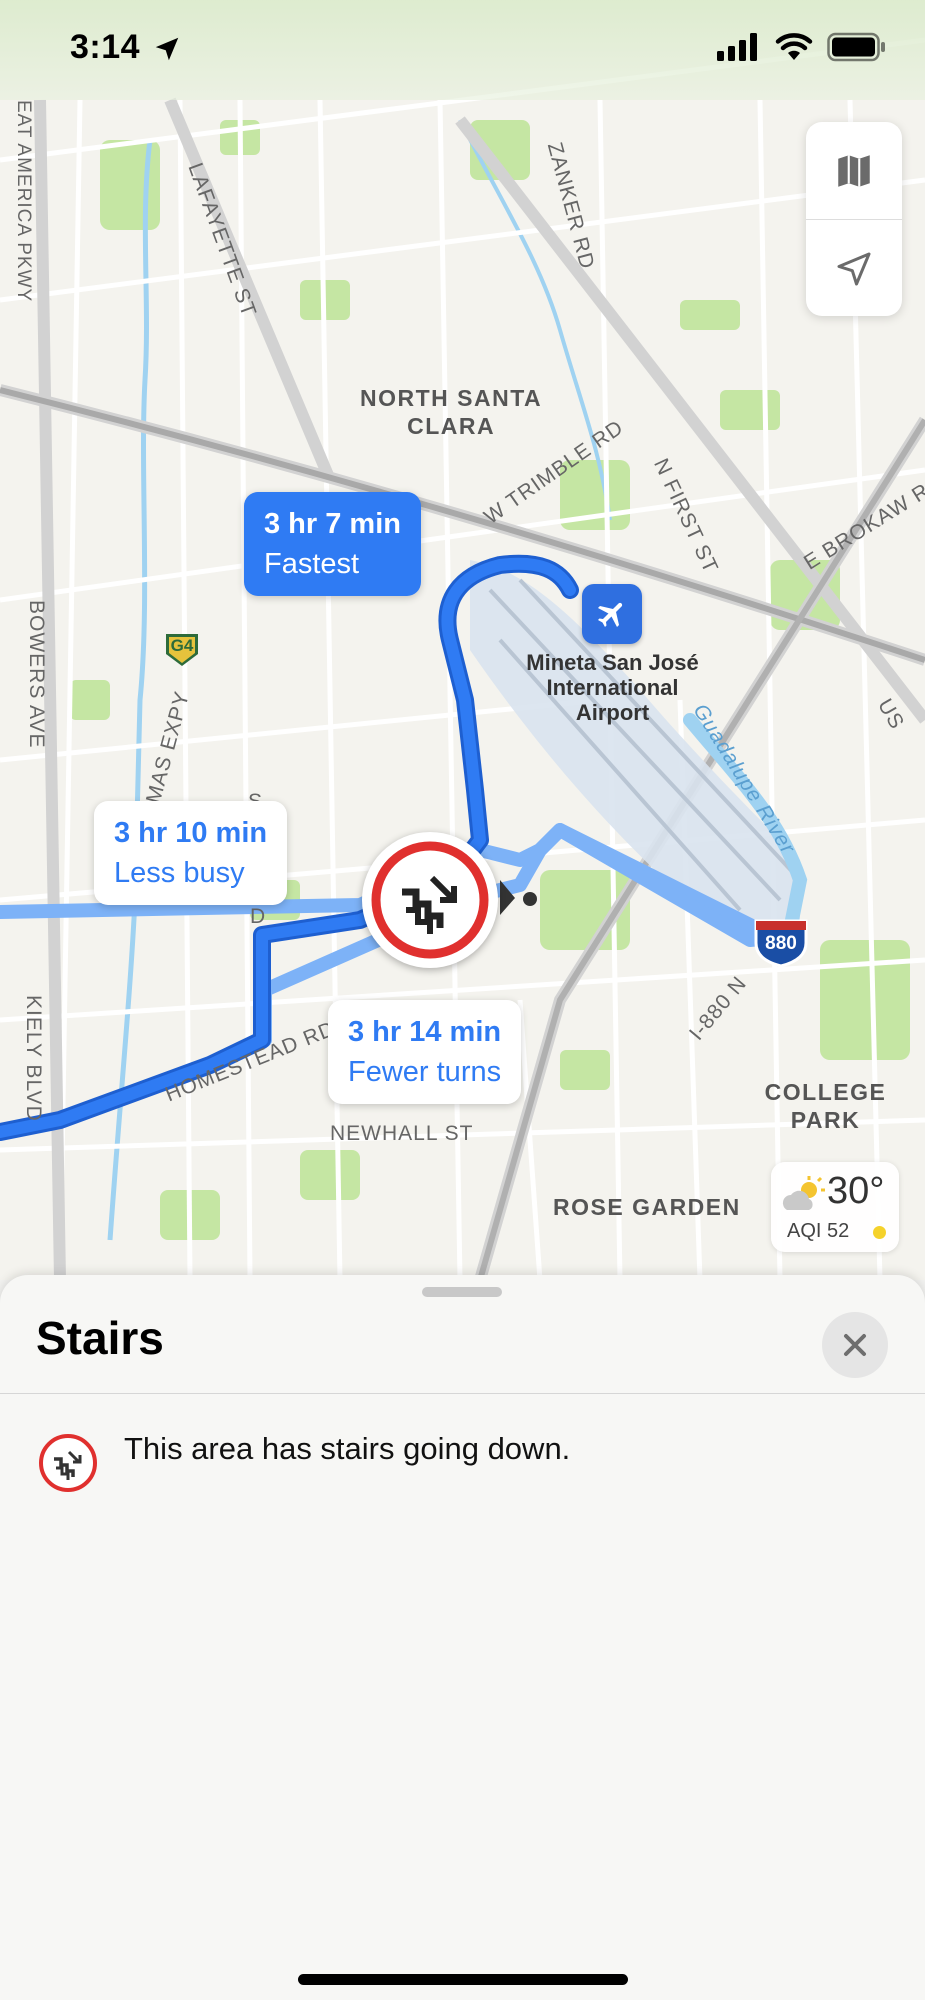 This screenshot has height=2000, width=925. I want to click on sheet-divider, so click(462, 1393).